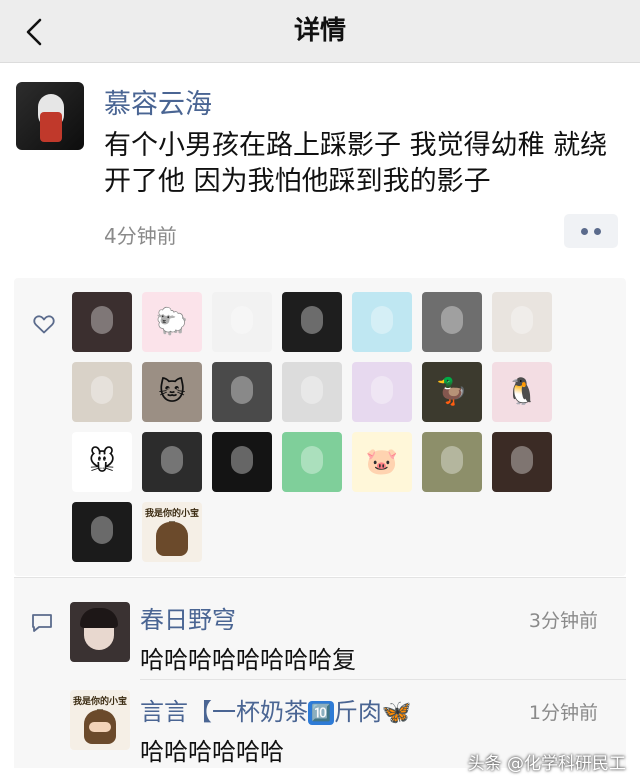 This screenshot has height=784, width=640. What do you see at coordinates (396, 712) in the screenshot?
I see `butterfly-emoji: 🦋` at bounding box center [396, 712].